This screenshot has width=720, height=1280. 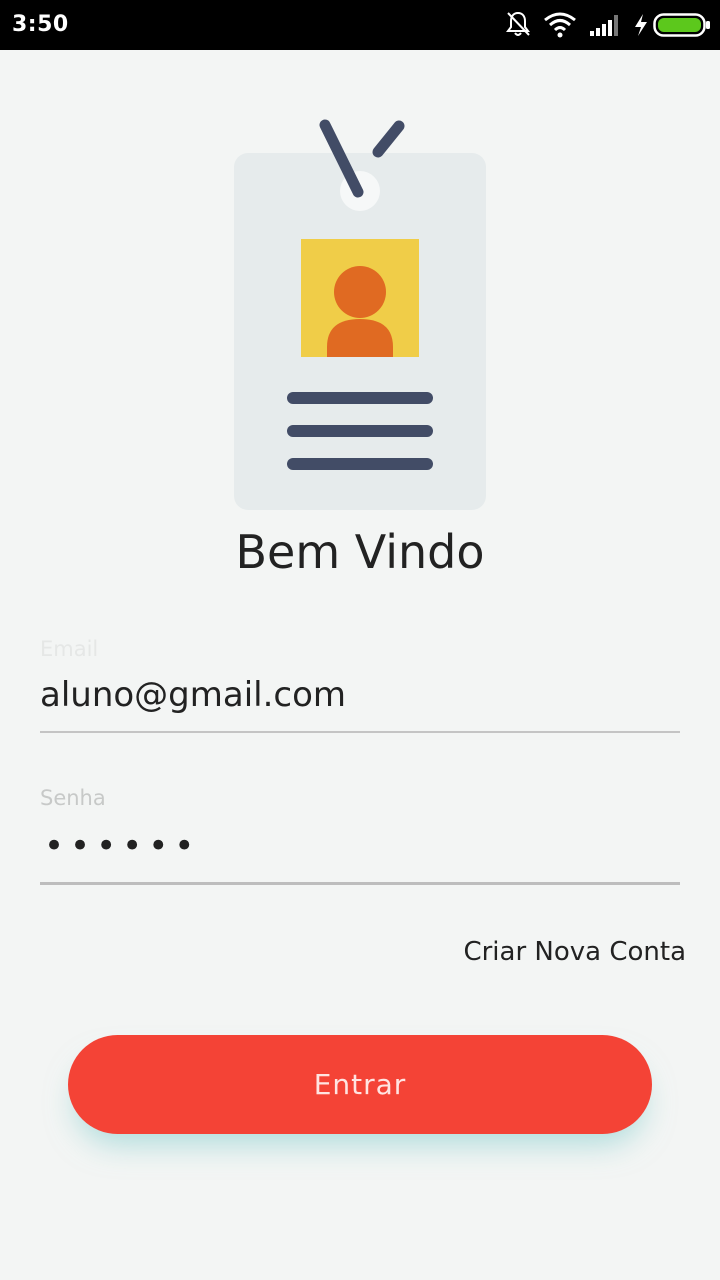 What do you see at coordinates (360, 846) in the screenshot?
I see `password-input: ••••••` at bounding box center [360, 846].